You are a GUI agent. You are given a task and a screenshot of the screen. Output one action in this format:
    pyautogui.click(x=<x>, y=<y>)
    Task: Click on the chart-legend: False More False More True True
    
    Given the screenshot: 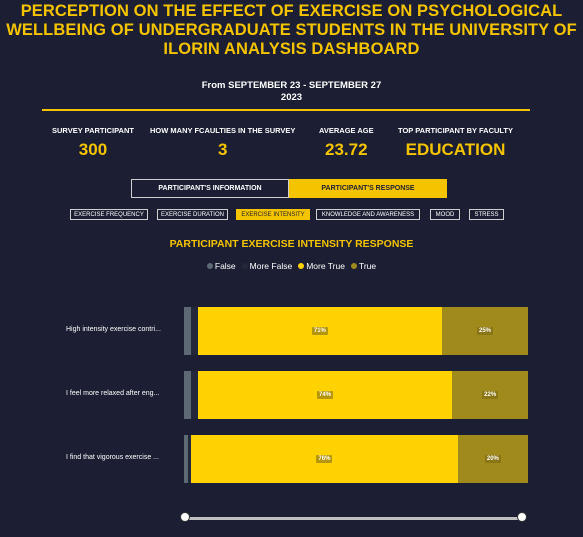 What is the action you would take?
    pyautogui.click(x=291, y=266)
    